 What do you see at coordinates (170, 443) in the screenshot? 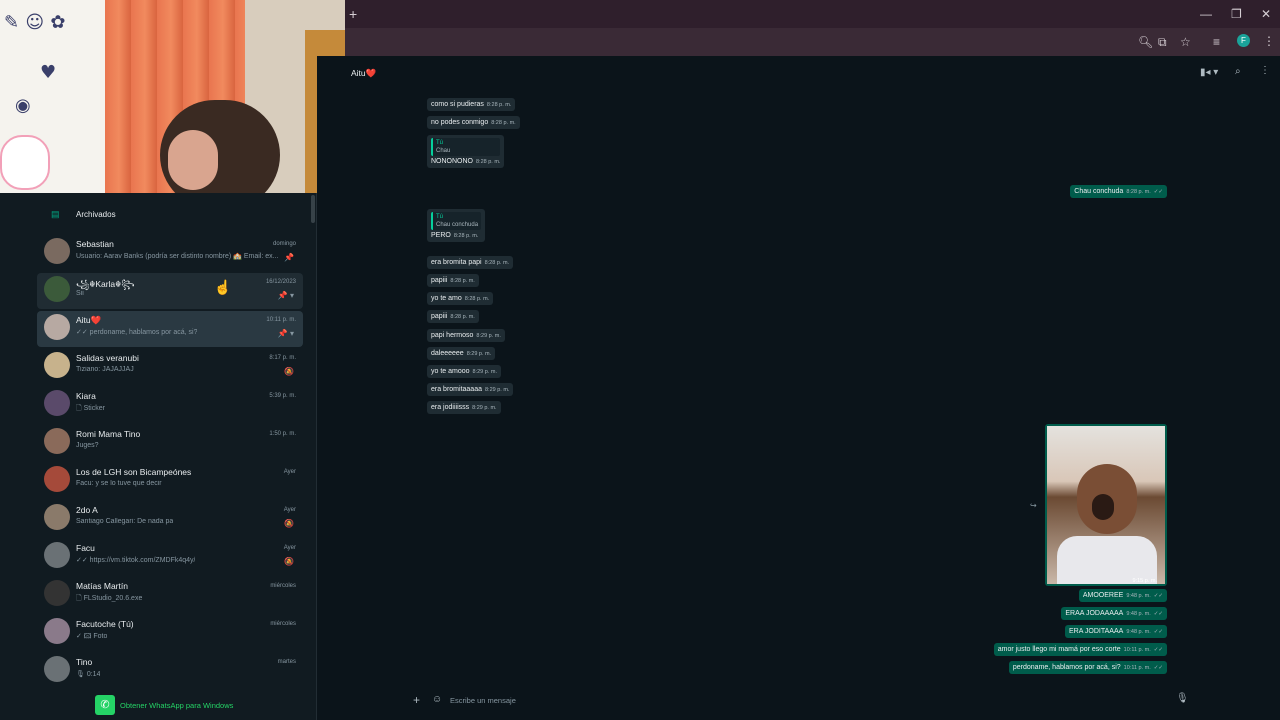
I see `chat-list-item: Romi Mama Tino Juges? 1:50 p. m.` at bounding box center [170, 443].